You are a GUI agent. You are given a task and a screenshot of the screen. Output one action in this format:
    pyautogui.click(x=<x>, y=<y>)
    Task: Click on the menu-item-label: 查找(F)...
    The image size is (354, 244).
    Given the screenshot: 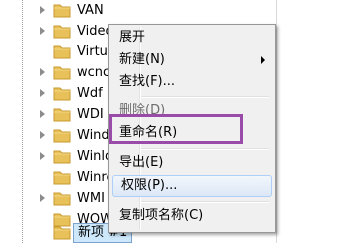 What is the action you would take?
    pyautogui.click(x=147, y=81)
    